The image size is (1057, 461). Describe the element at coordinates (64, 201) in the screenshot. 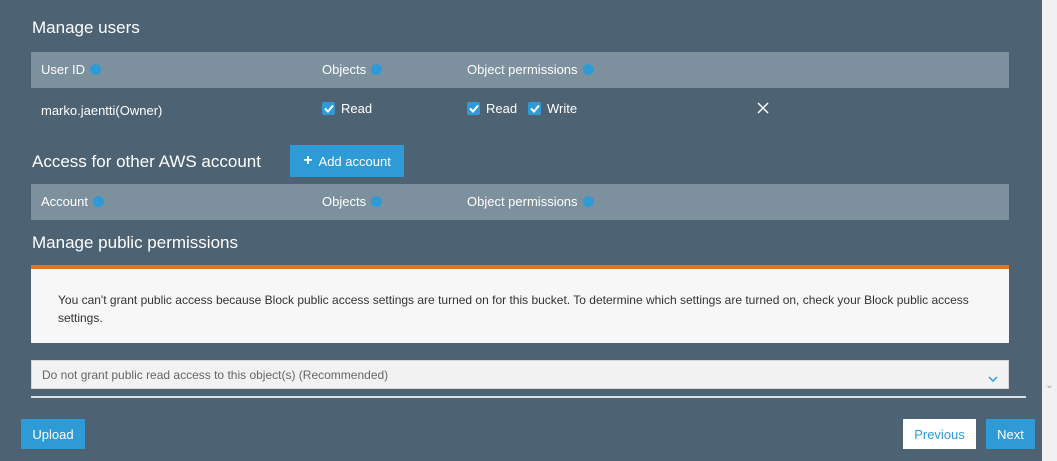

I see `col-account-label: Account` at that location.